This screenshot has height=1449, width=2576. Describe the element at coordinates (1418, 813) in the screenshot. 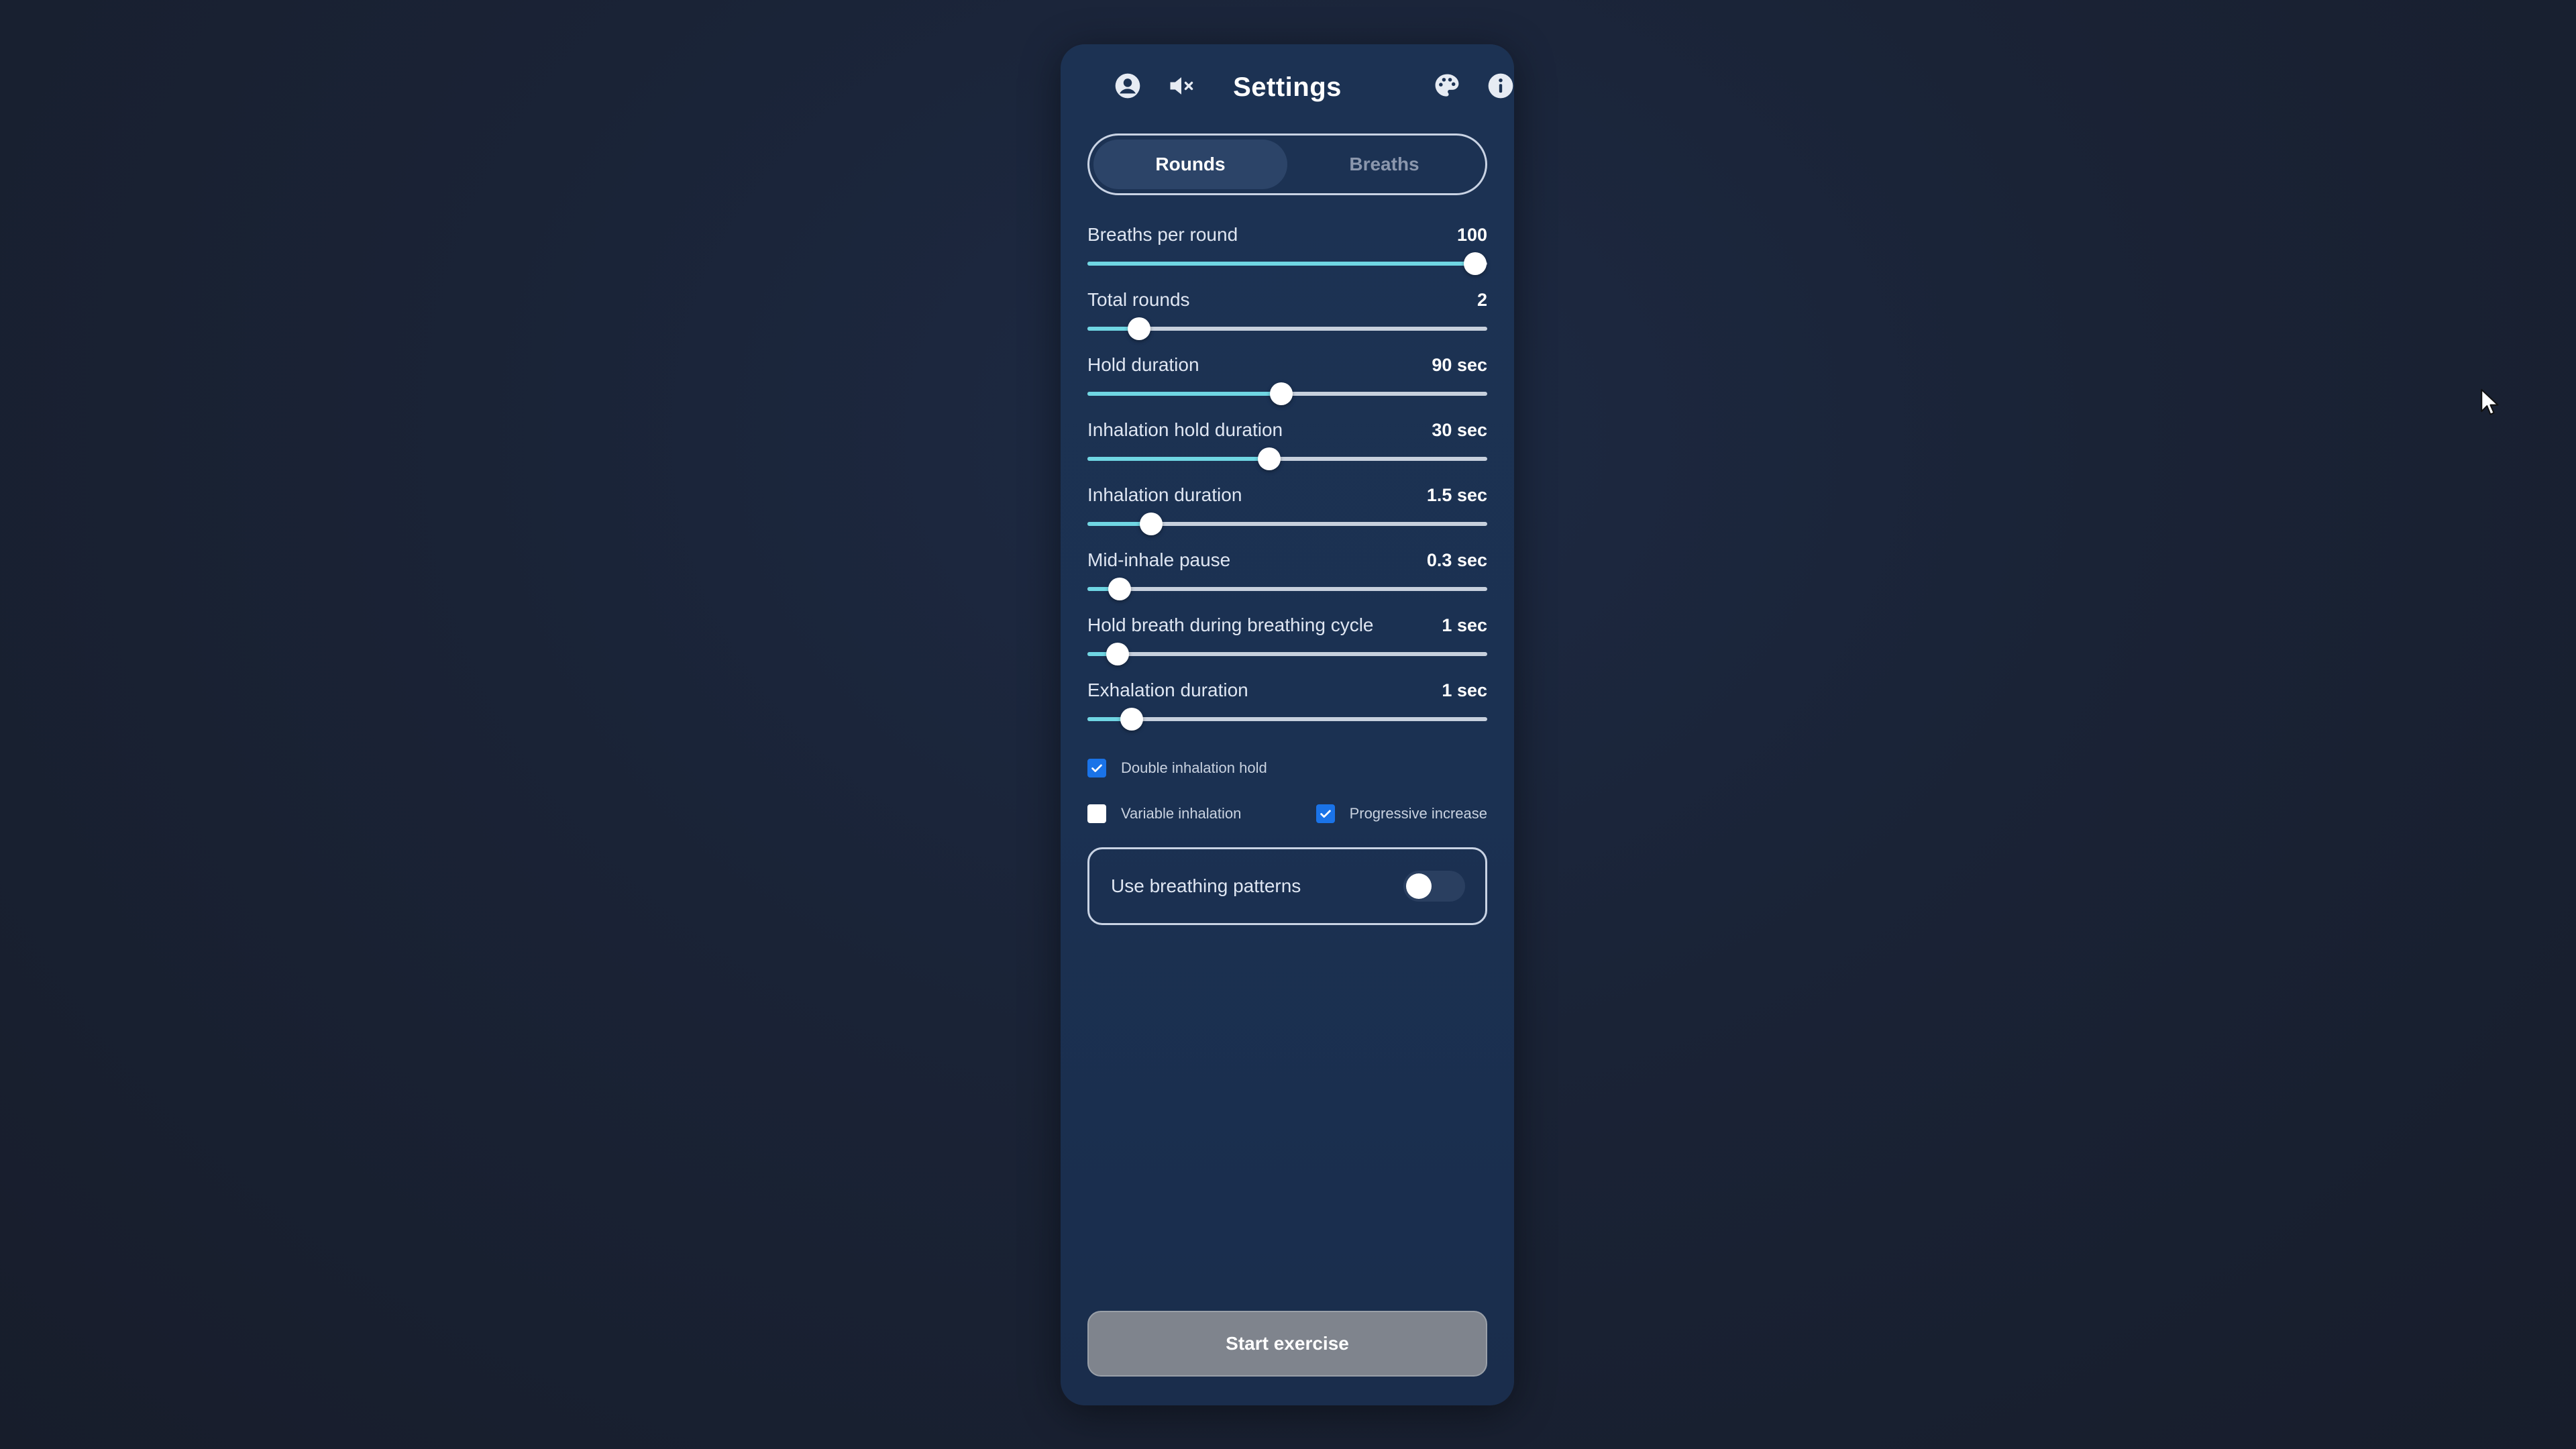

I see `checkbox-label: Progressive increase` at that location.